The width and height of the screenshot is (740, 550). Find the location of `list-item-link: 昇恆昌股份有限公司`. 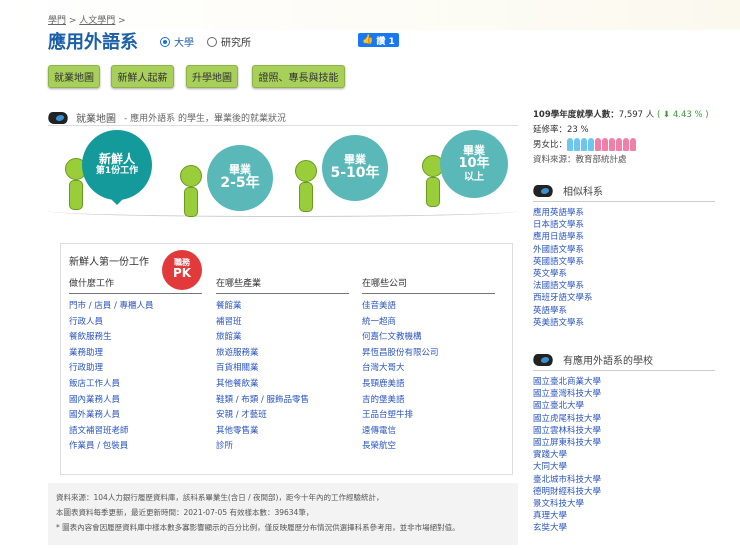

list-item-link: 昇恆昌股份有限公司 is located at coordinates (428, 354).